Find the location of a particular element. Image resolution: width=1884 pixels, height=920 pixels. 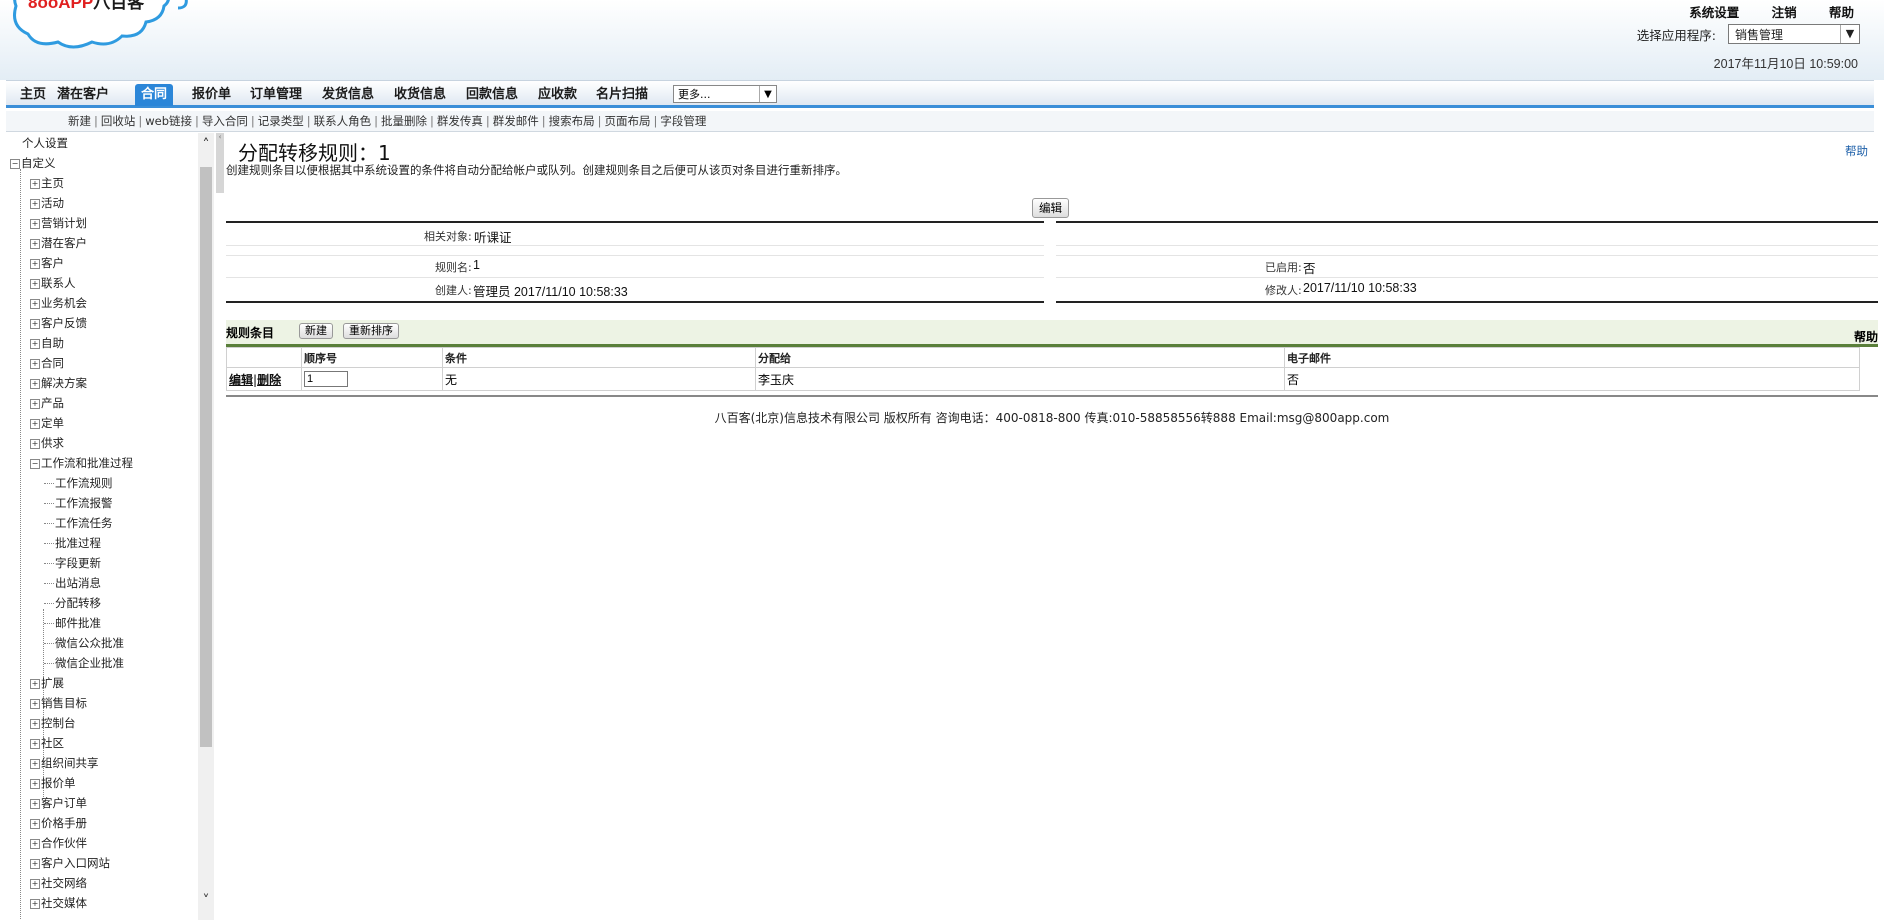

subnav-mass-fax: 群发传真 is located at coordinates (460, 121).